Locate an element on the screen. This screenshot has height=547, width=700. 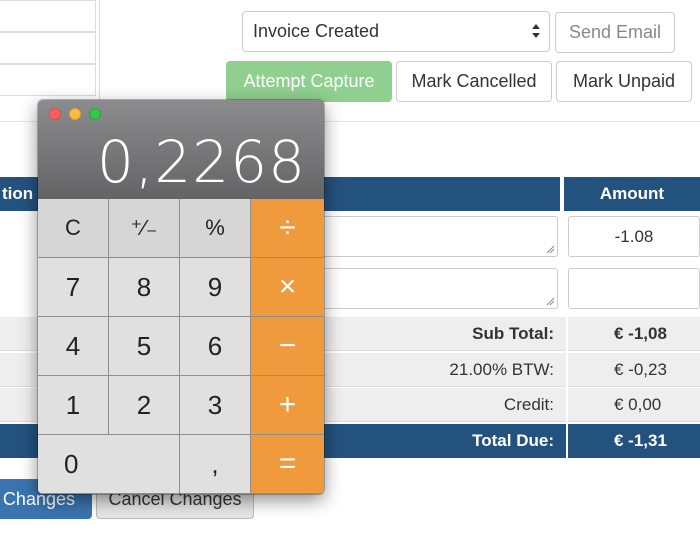
digit-6-key: 6 is located at coordinates (215, 346).